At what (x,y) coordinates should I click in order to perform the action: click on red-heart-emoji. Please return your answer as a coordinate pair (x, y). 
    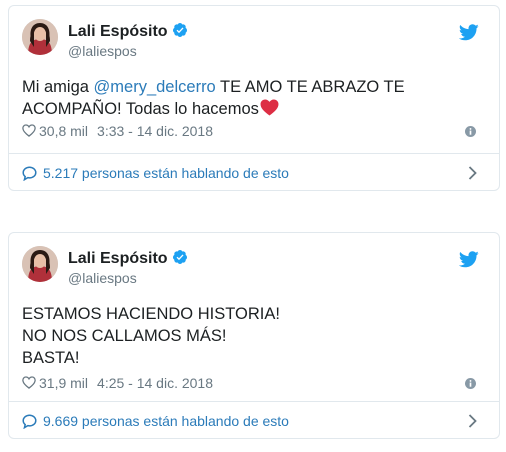
    Looking at the image, I should click on (269, 107).